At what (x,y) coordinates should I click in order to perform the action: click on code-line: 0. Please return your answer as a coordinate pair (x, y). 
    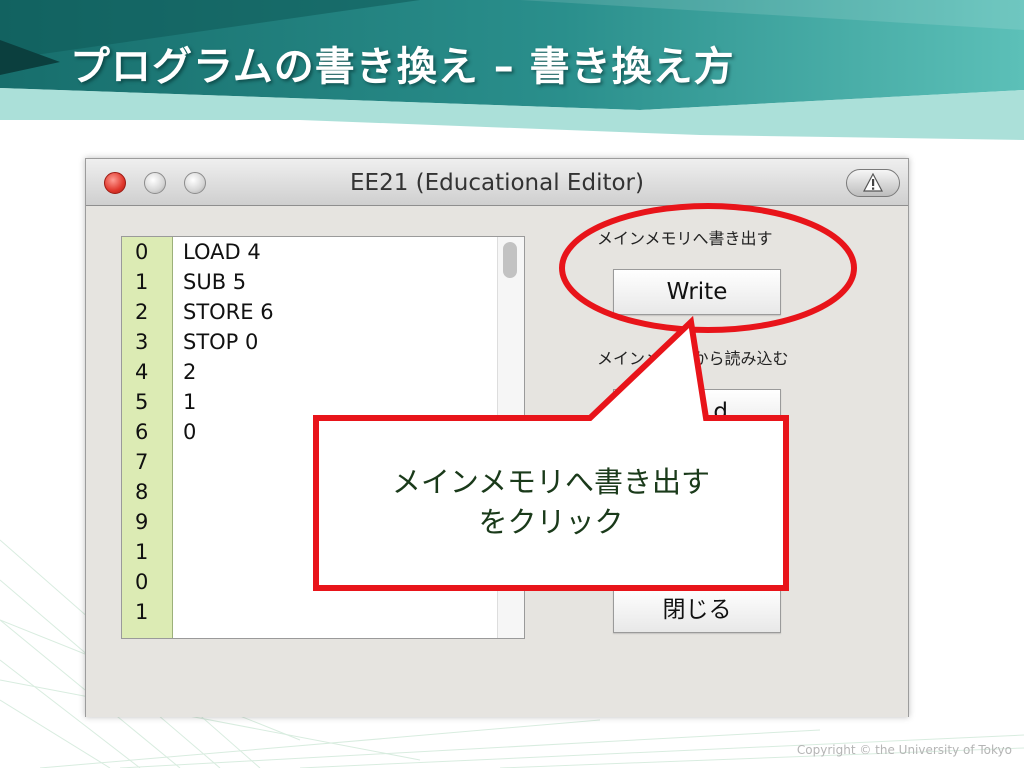
    Looking at the image, I should click on (189, 432).